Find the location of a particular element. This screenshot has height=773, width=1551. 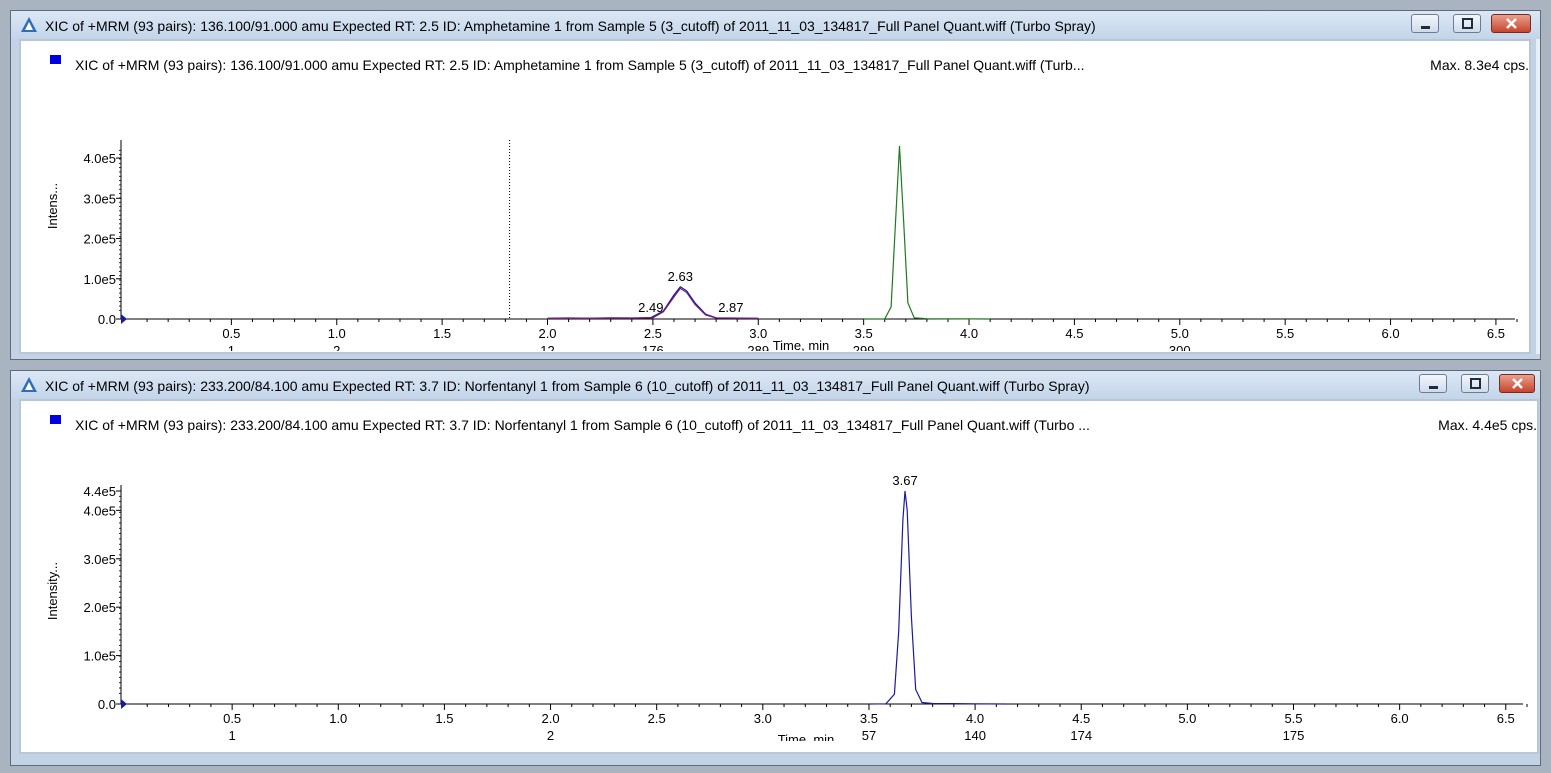

peak-rt-label: 2.87 is located at coordinates (730, 307).